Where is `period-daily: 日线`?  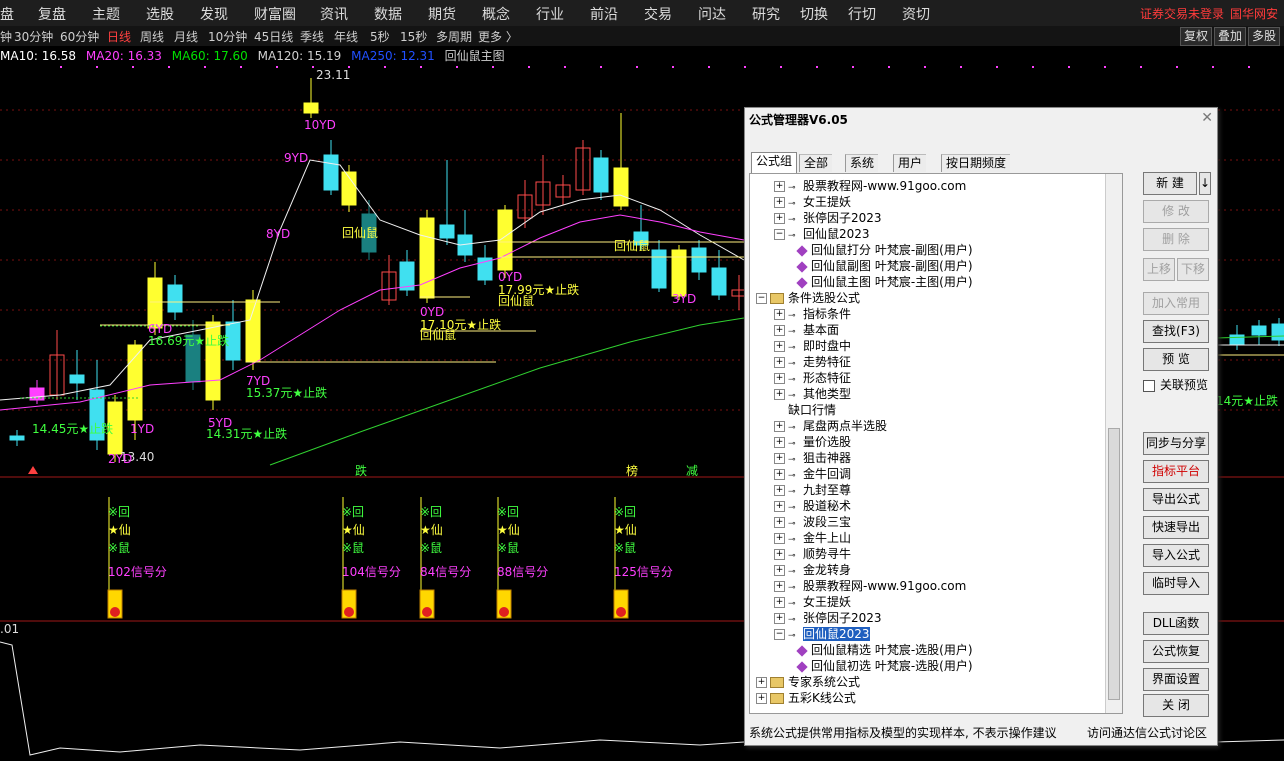 period-daily: 日线 is located at coordinates (119, 36).